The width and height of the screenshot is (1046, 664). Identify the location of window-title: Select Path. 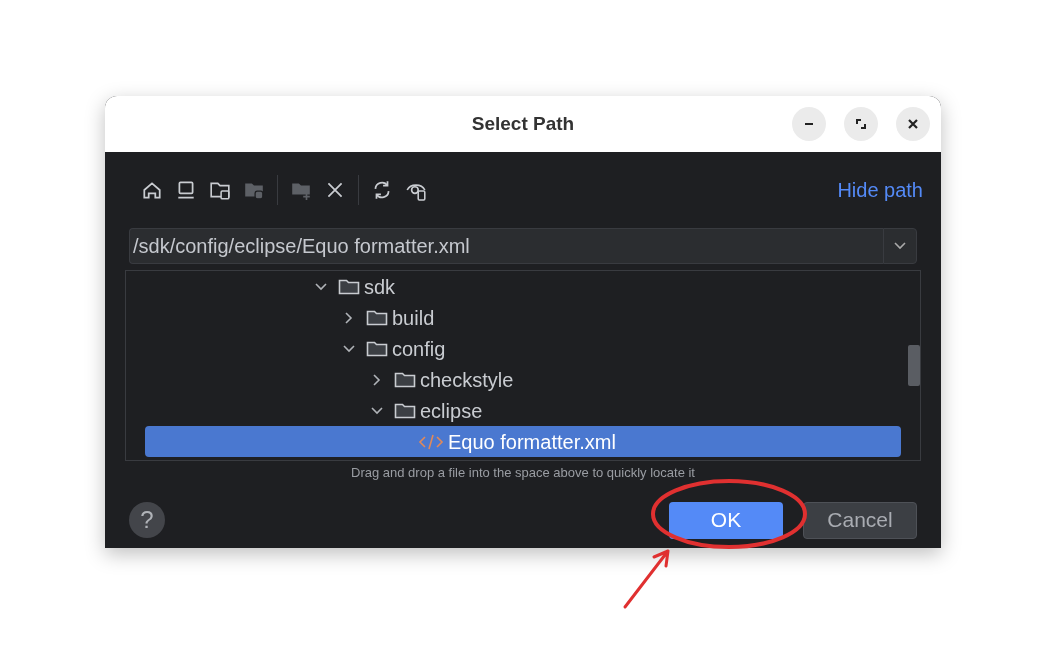
(523, 123).